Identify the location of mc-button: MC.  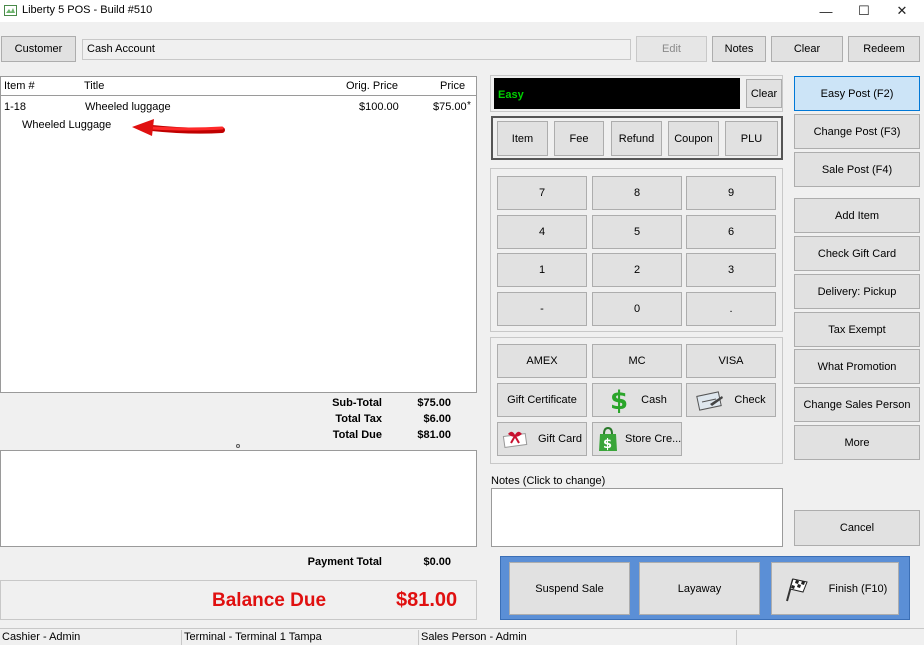
(637, 361).